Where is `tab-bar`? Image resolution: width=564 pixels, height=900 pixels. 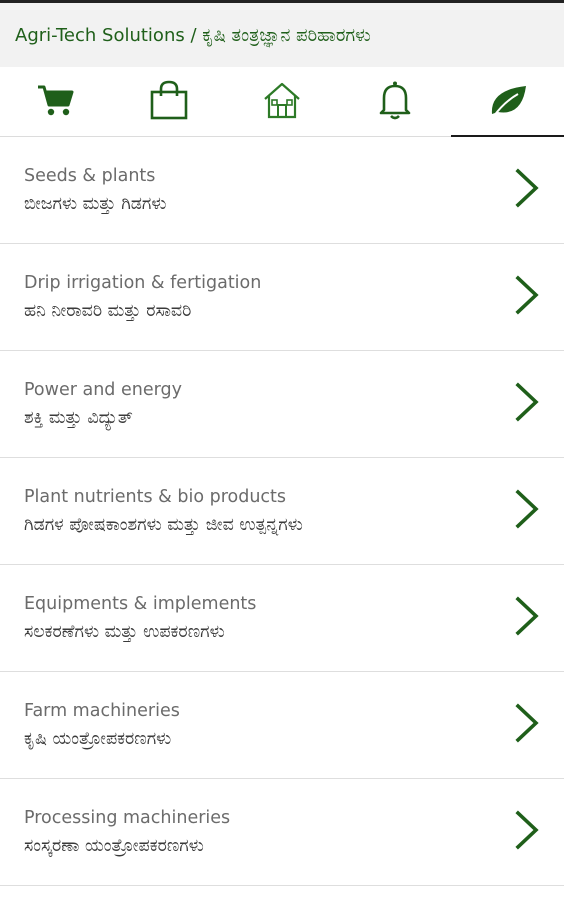
tab-bar is located at coordinates (282, 102).